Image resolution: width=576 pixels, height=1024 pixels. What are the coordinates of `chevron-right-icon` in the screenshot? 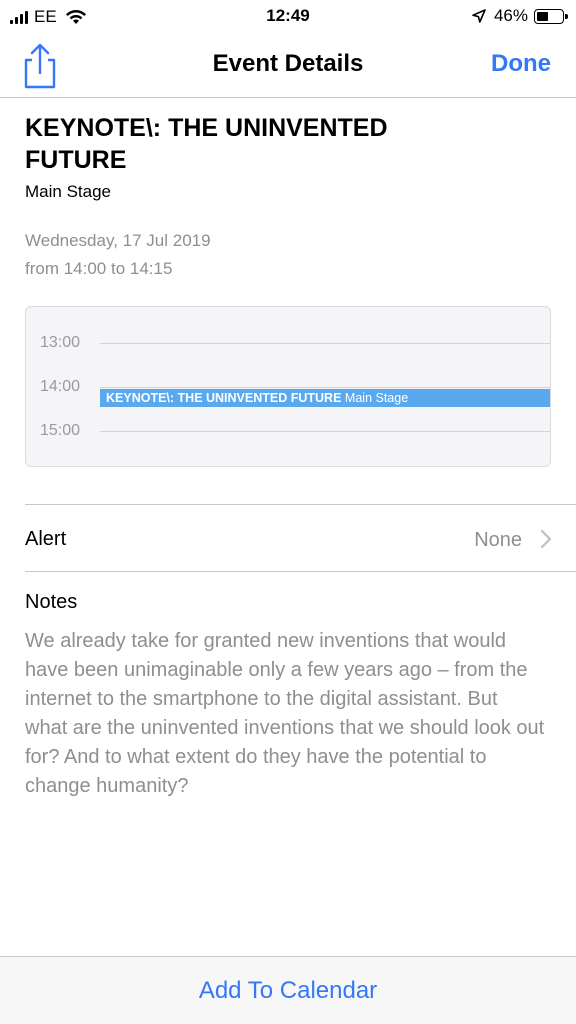 It's located at (546, 539).